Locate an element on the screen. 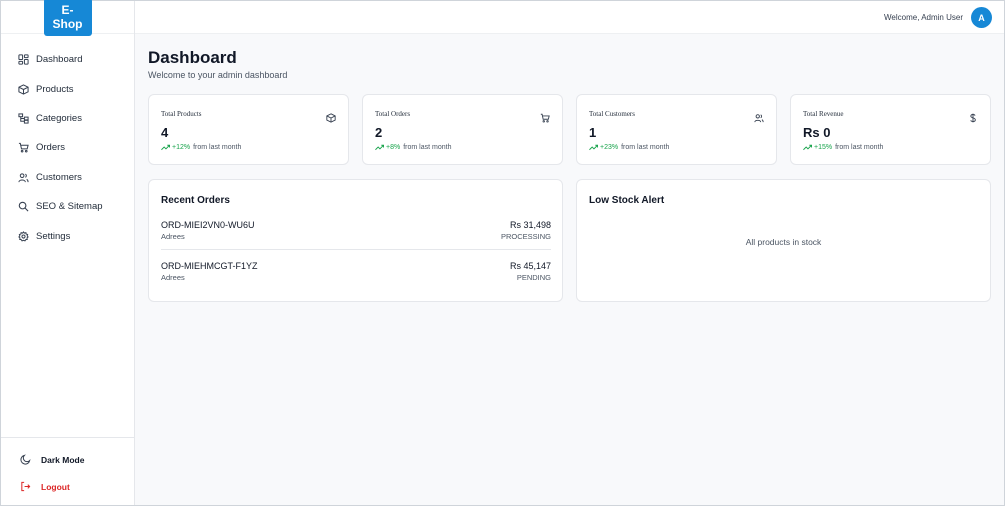  dark-mode-toggle: Dark Mode is located at coordinates (67, 459).